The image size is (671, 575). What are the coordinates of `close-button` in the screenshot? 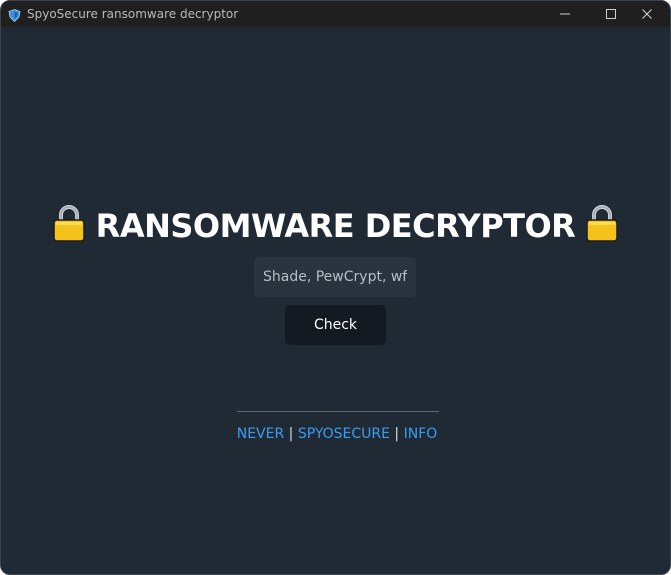 It's located at (647, 14).